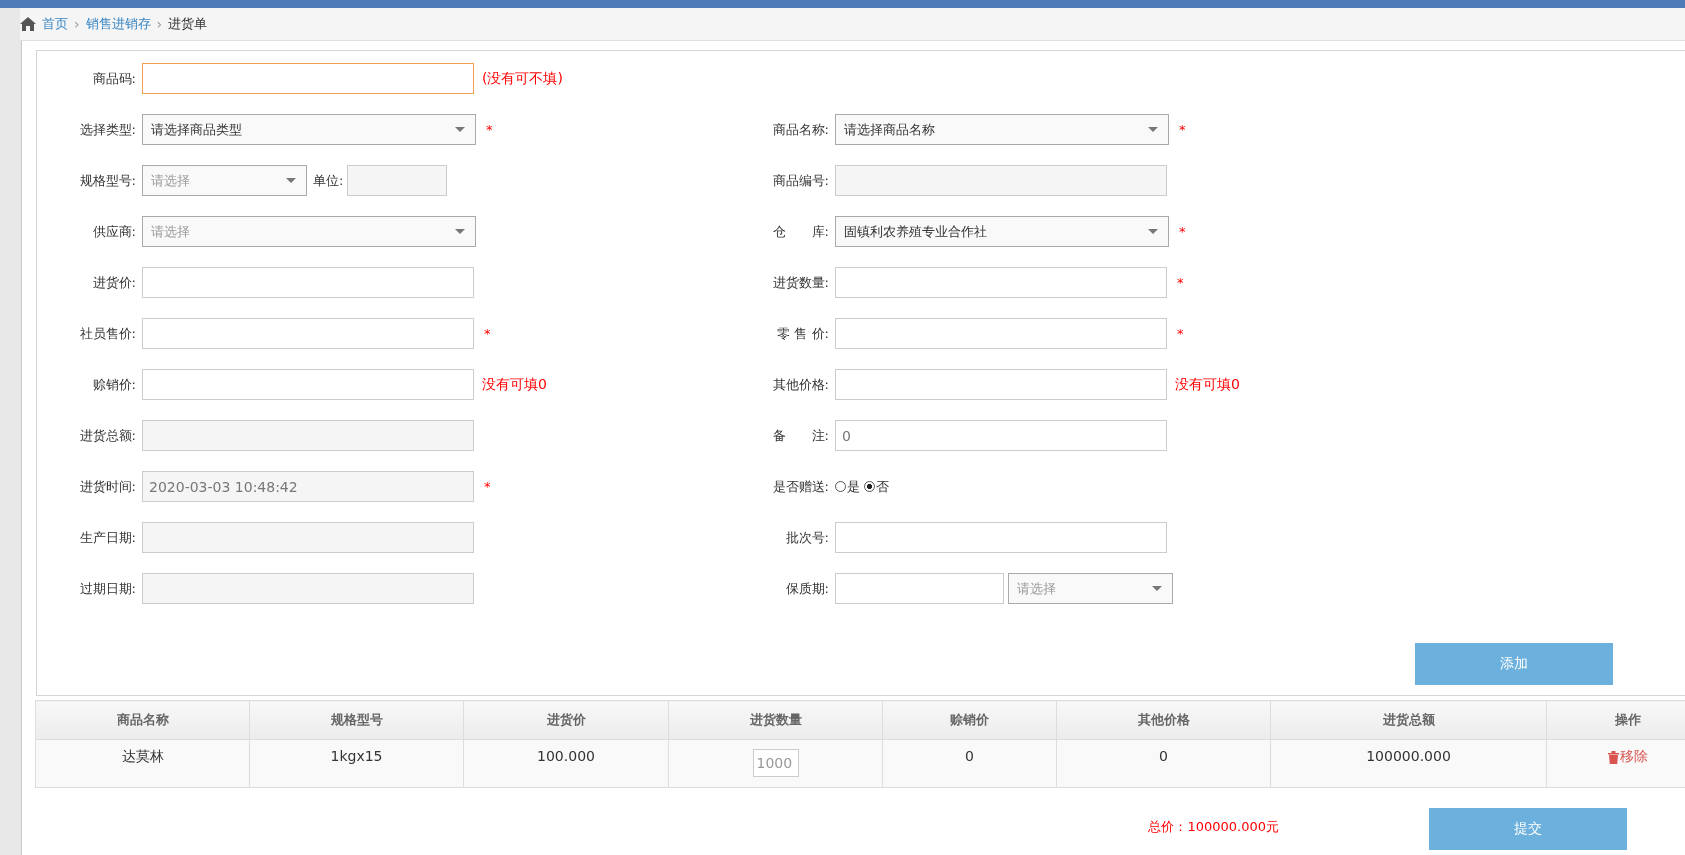  Describe the element at coordinates (800, 180) in the screenshot. I see `field-label: 商品编号:` at that location.